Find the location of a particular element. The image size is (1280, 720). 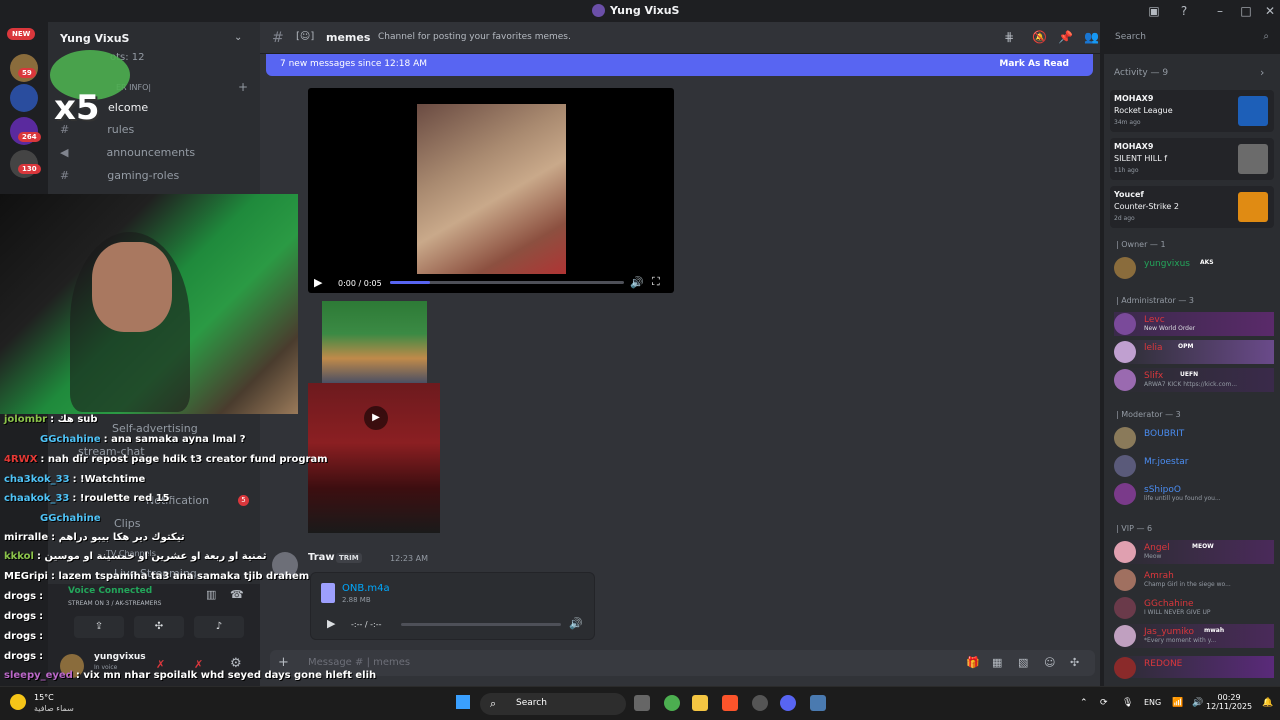

notifications-icon: 🔔 is located at coordinates (1267, 703).